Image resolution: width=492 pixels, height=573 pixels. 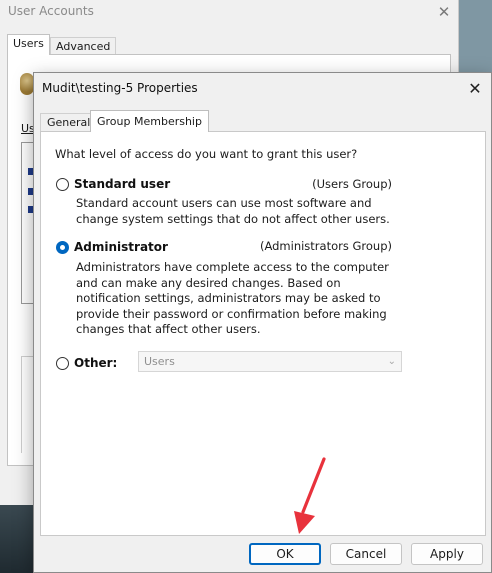 What do you see at coordinates (325, 246) in the screenshot?
I see `administrators-group-label: (Administrators Group)` at bounding box center [325, 246].